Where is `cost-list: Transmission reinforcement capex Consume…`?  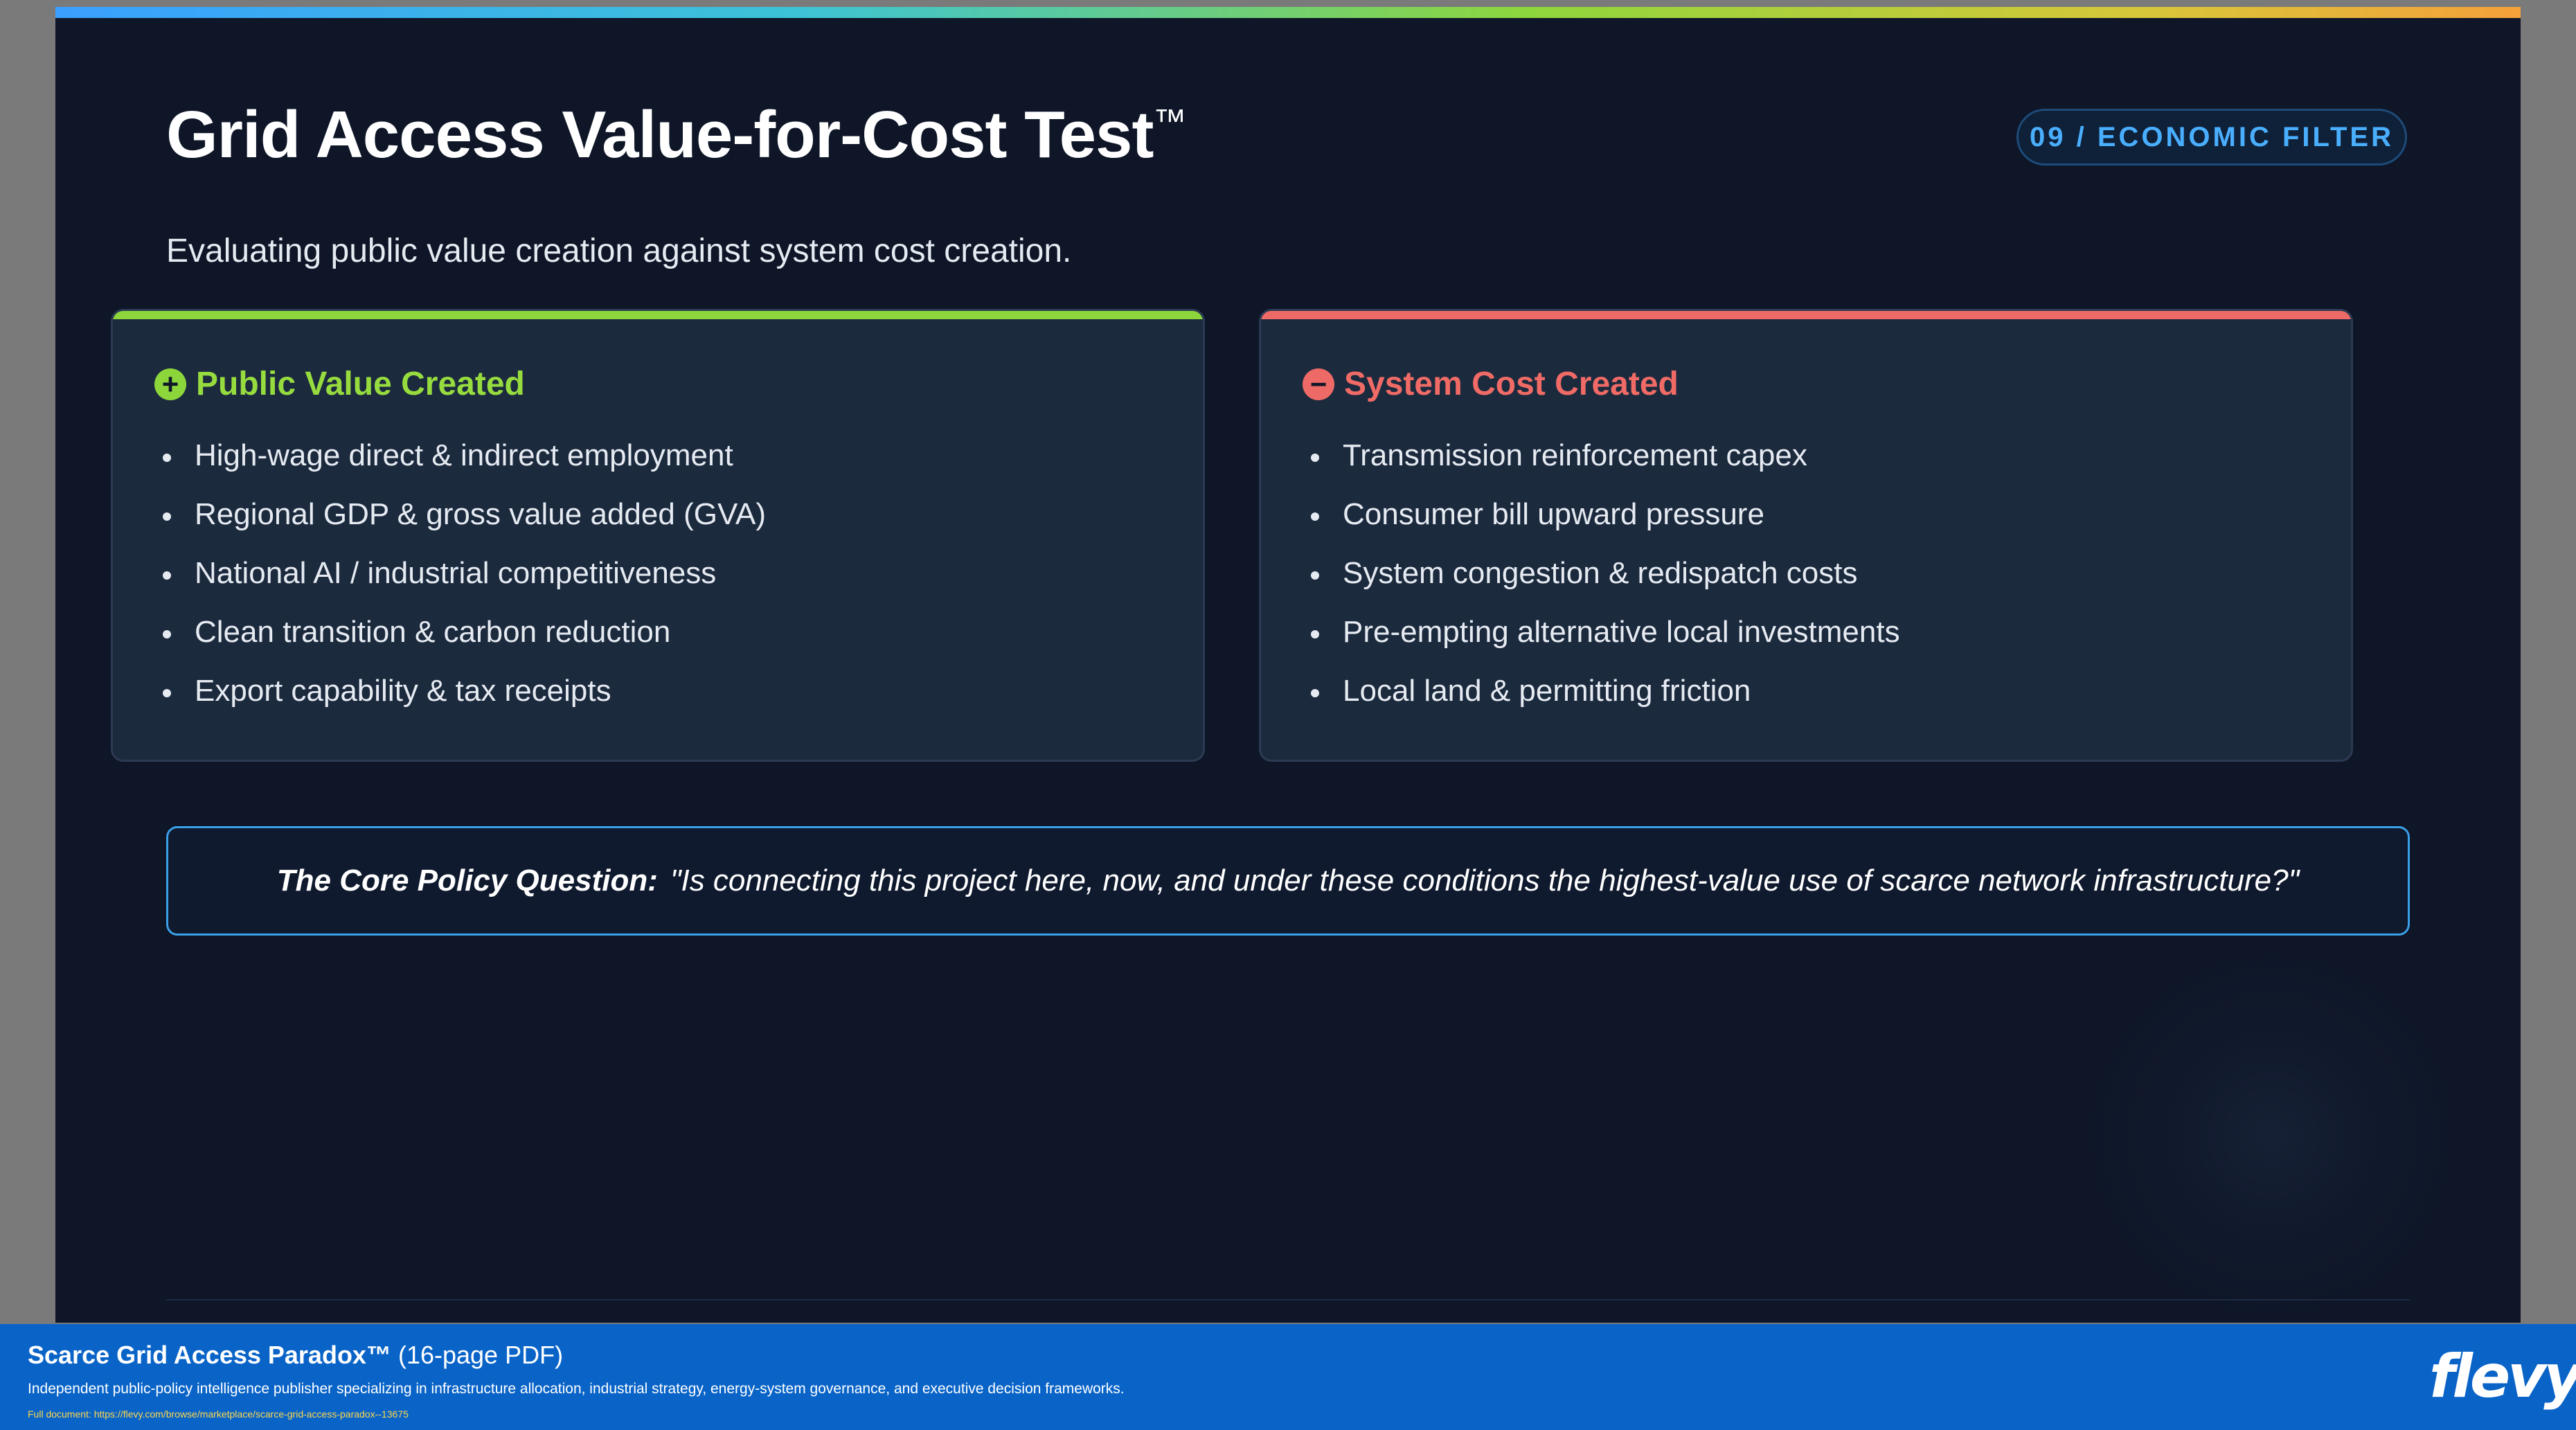 cost-list: Transmission reinforcement capex Consume… is located at coordinates (1602, 585).